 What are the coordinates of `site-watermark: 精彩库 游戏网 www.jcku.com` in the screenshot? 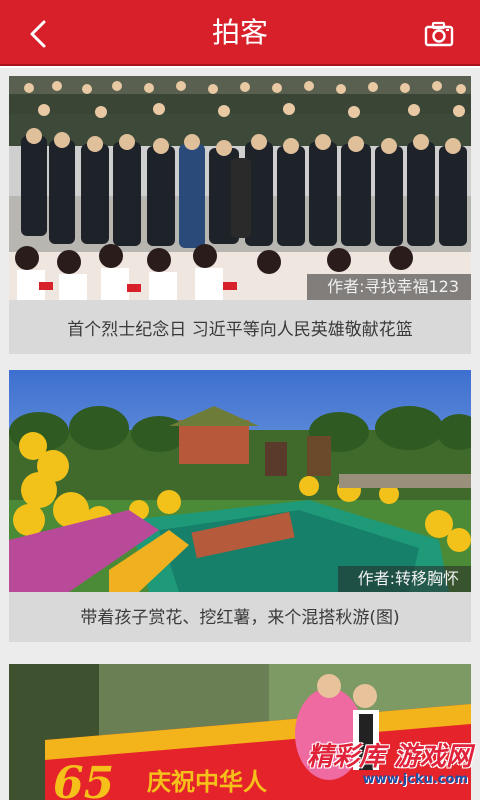 It's located at (374, 768).